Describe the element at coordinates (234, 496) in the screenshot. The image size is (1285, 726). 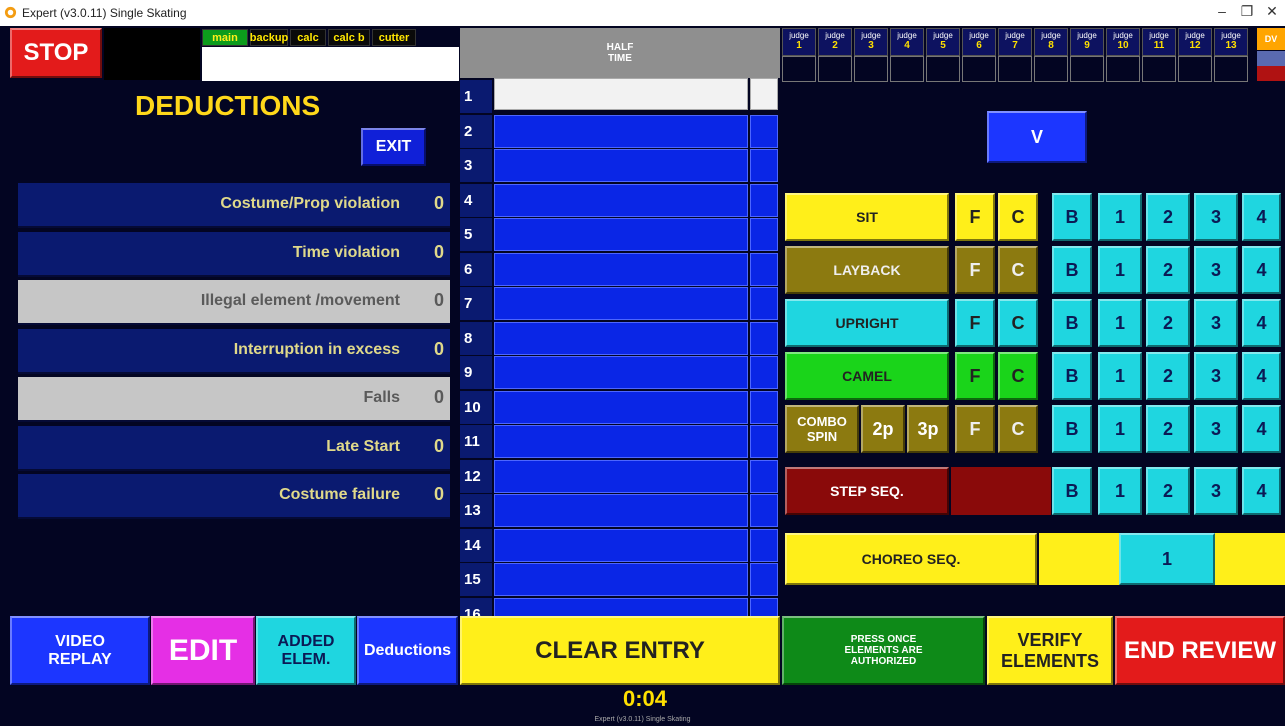
I see `deduction-row: Costume failure 0` at that location.